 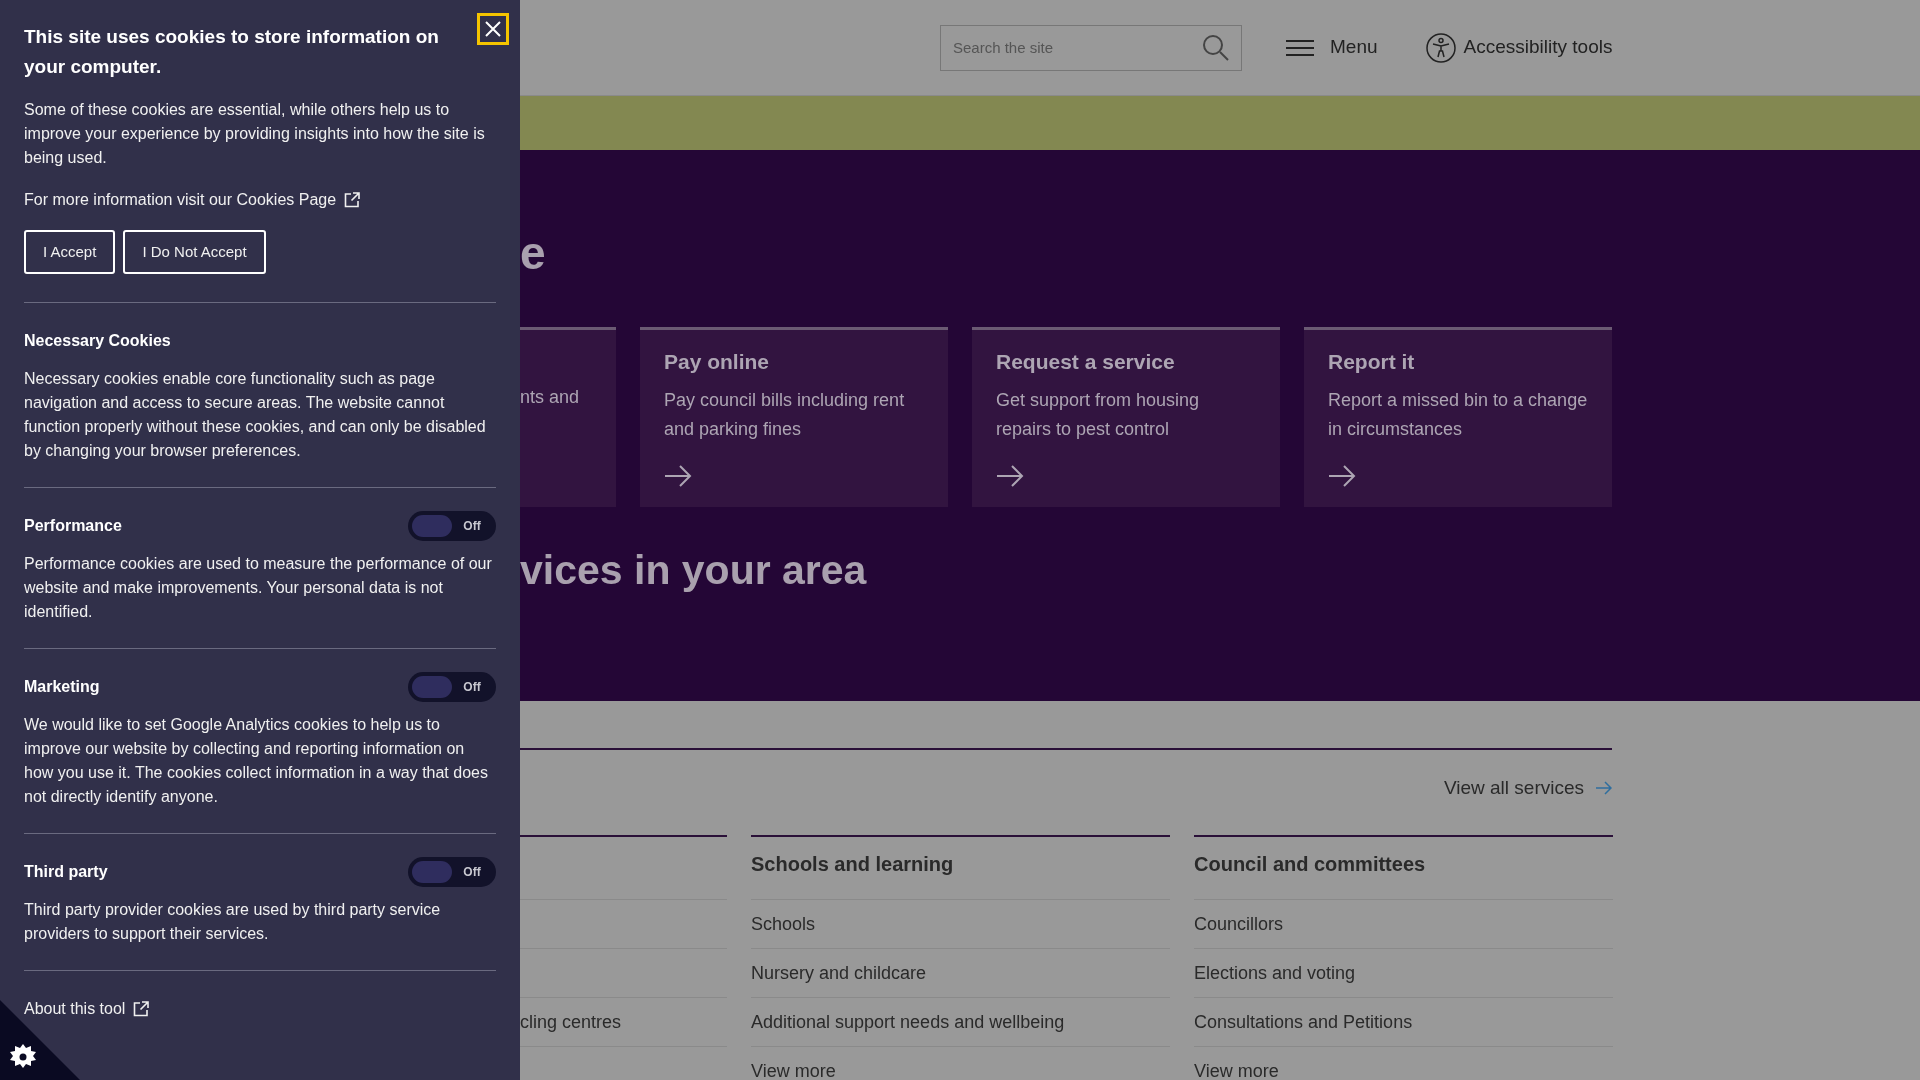 I want to click on column-heading: Council and committees, so click(x=1310, y=864).